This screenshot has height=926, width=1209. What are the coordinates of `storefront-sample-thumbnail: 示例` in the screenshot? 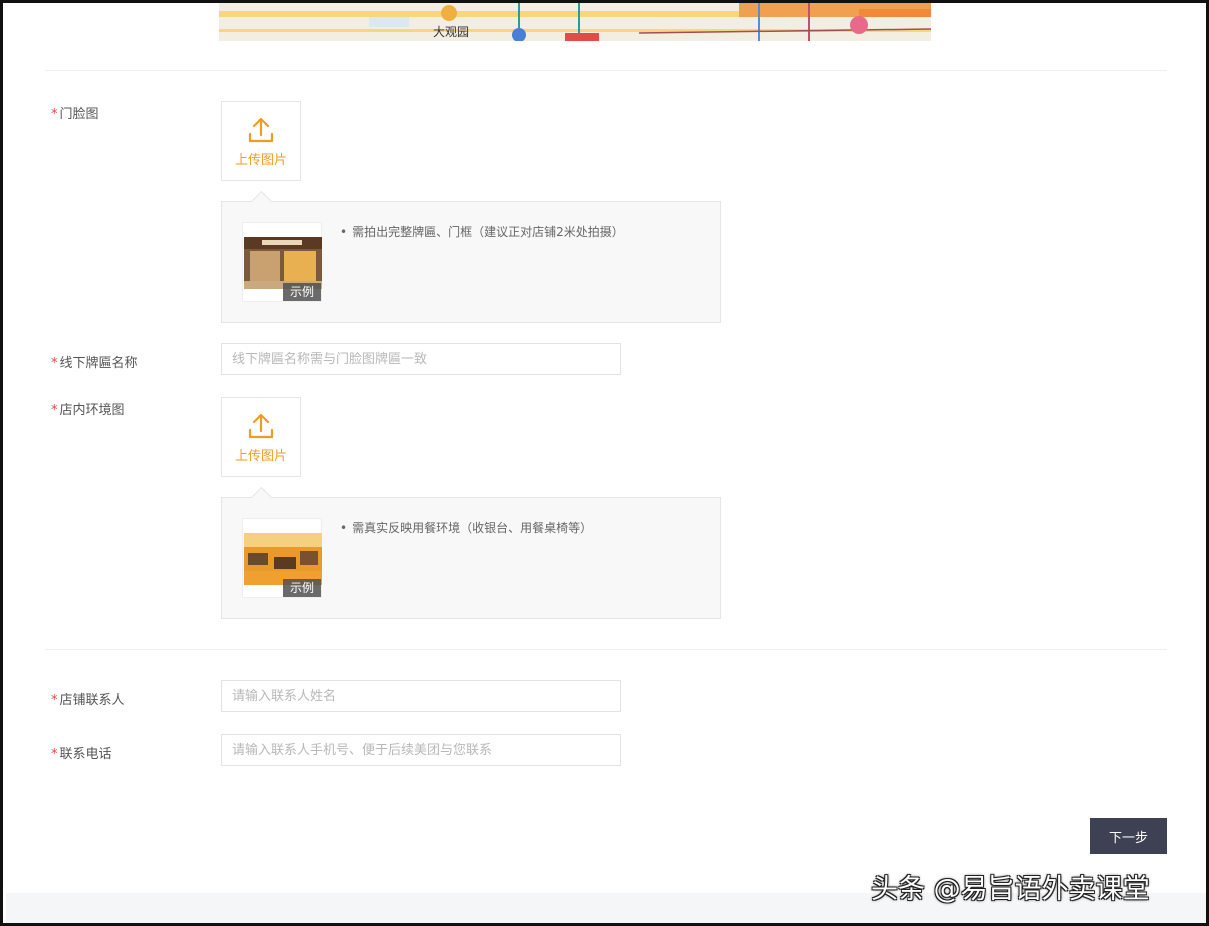 It's located at (282, 262).